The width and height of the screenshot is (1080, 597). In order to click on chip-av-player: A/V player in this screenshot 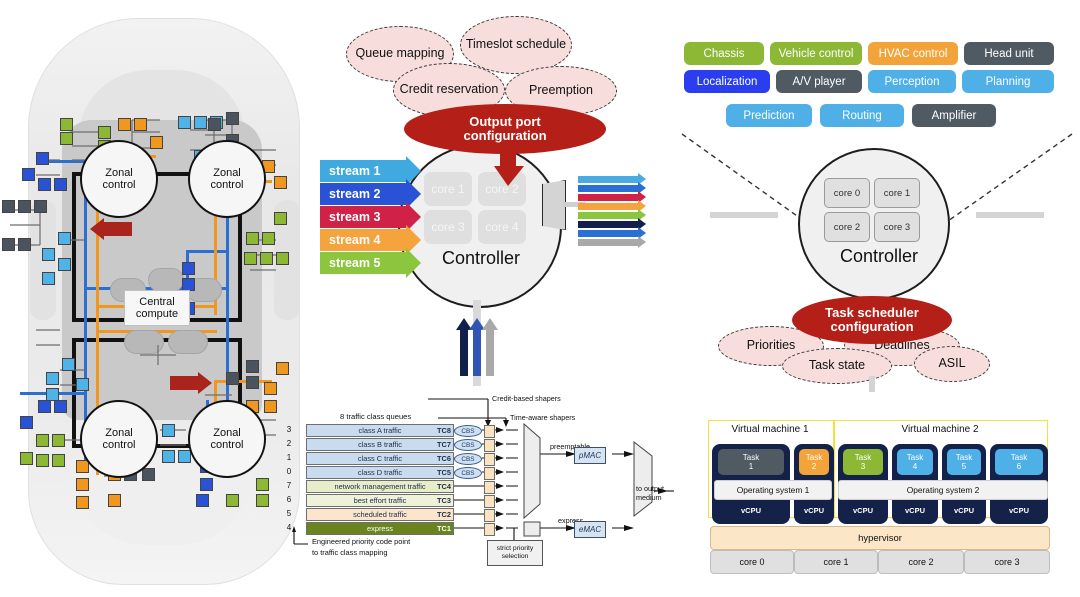, I will do `click(819, 81)`.